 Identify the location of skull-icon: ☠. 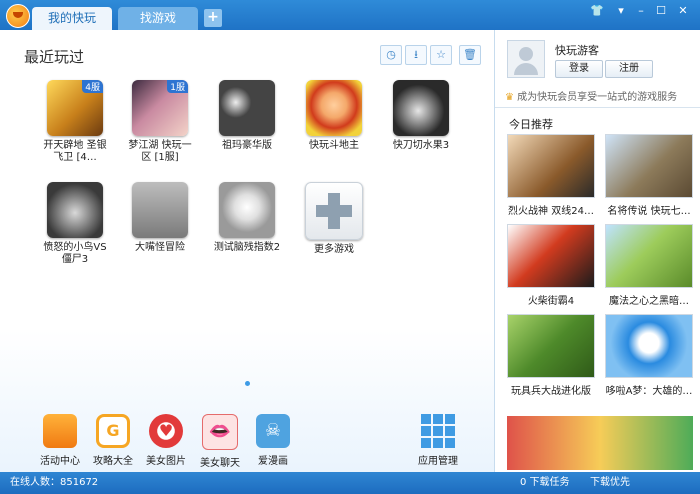
(273, 431).